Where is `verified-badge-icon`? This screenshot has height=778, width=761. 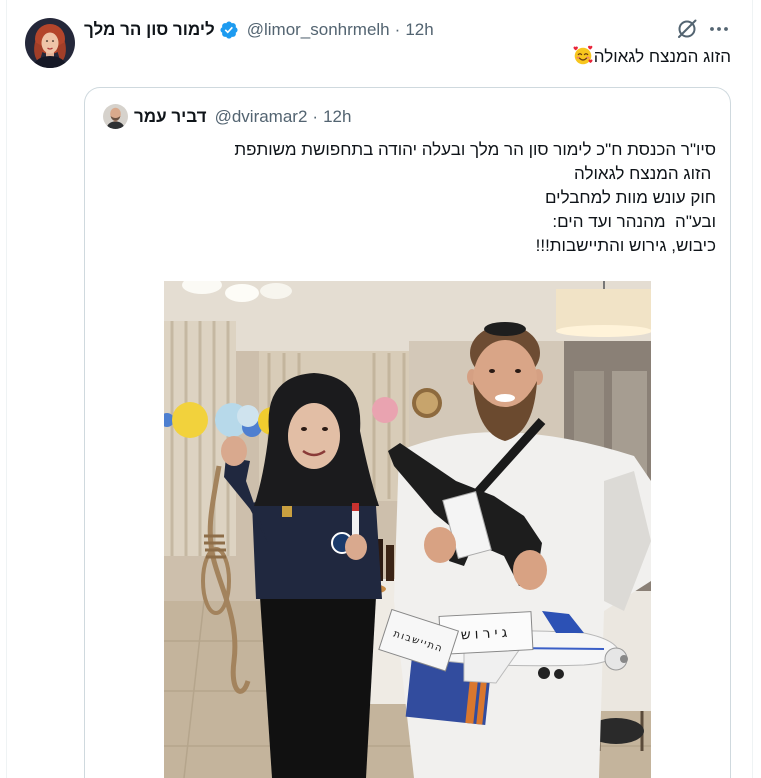
verified-badge-icon is located at coordinates (229, 30).